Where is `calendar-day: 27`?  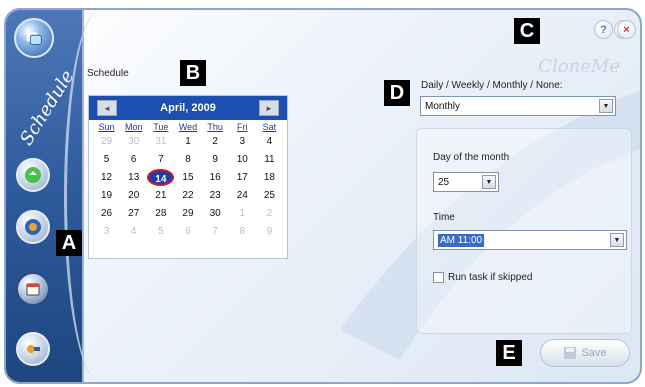
calendar-day: 27 is located at coordinates (133, 213).